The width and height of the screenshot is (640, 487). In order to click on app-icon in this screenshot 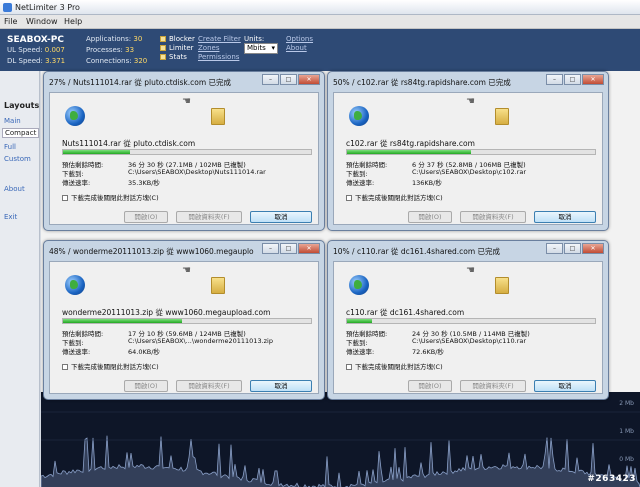, I will do `click(7, 7)`.